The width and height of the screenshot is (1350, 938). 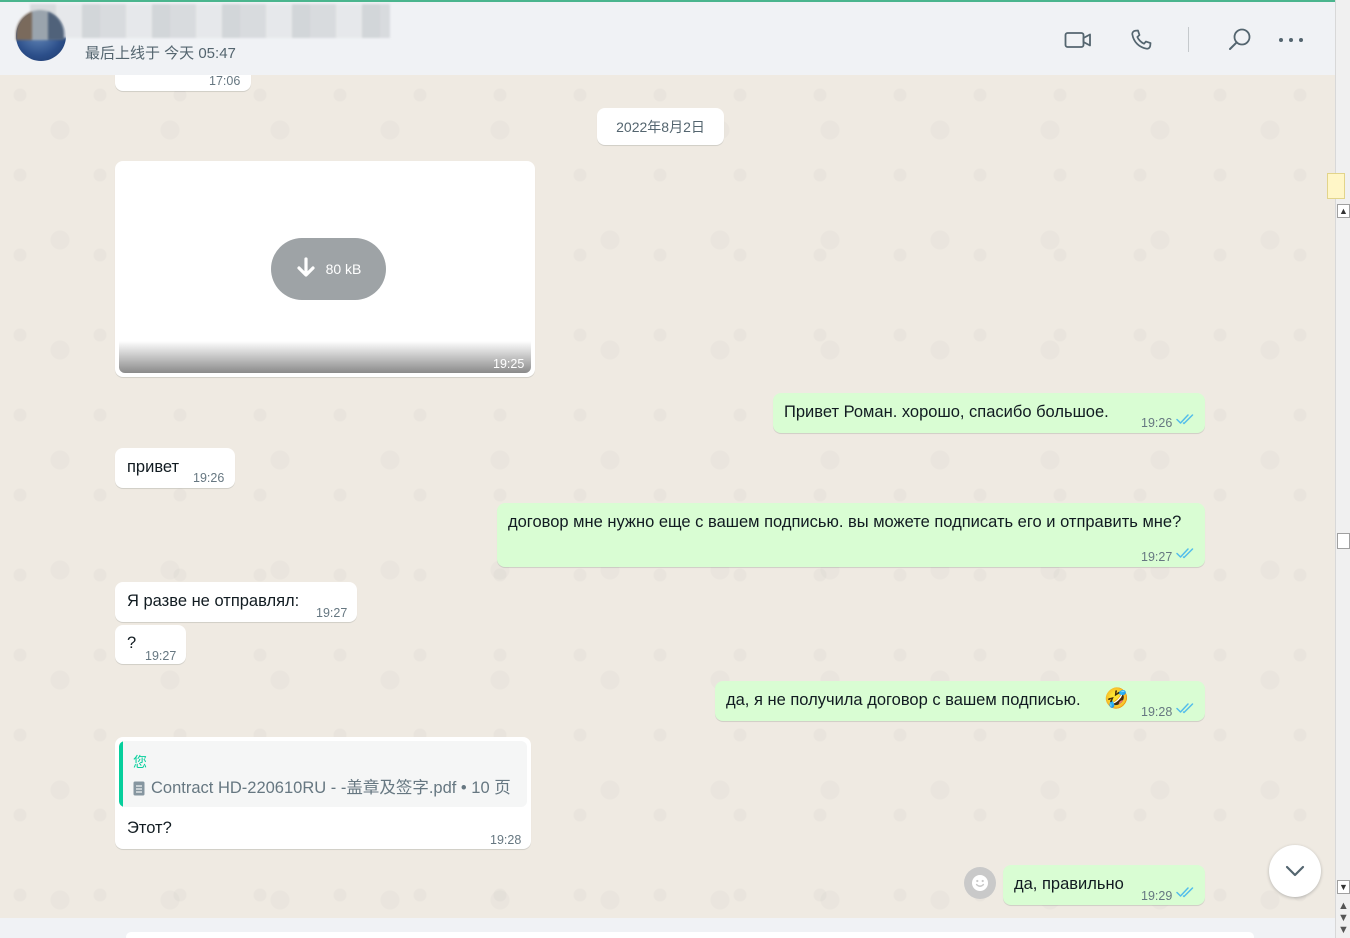 I want to click on window-scrollbar: ▲ ▼ ▲ ▼ ▼, so click(x=1338, y=469).